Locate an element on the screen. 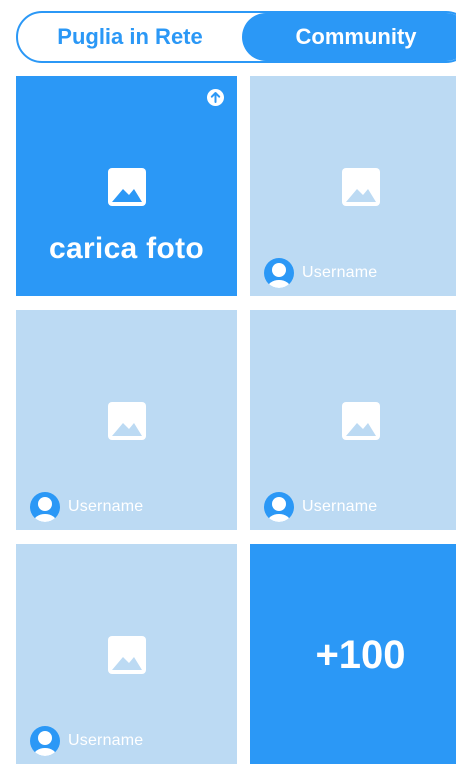 The height and width of the screenshot is (764, 456). segmented-tab-control: Puglia in Rete Community is located at coordinates (236, 37).